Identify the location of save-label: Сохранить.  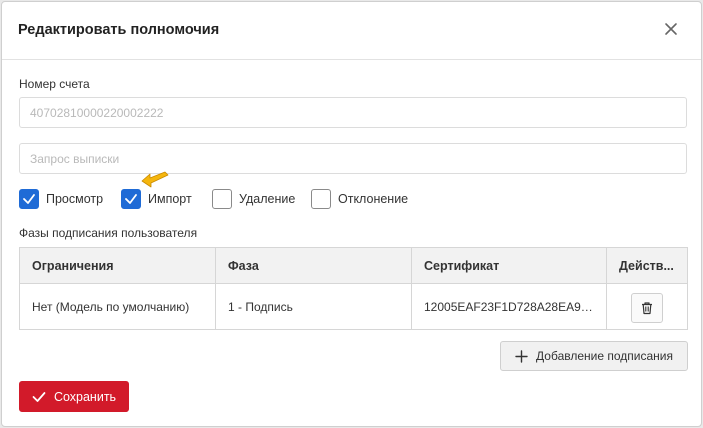
(85, 396).